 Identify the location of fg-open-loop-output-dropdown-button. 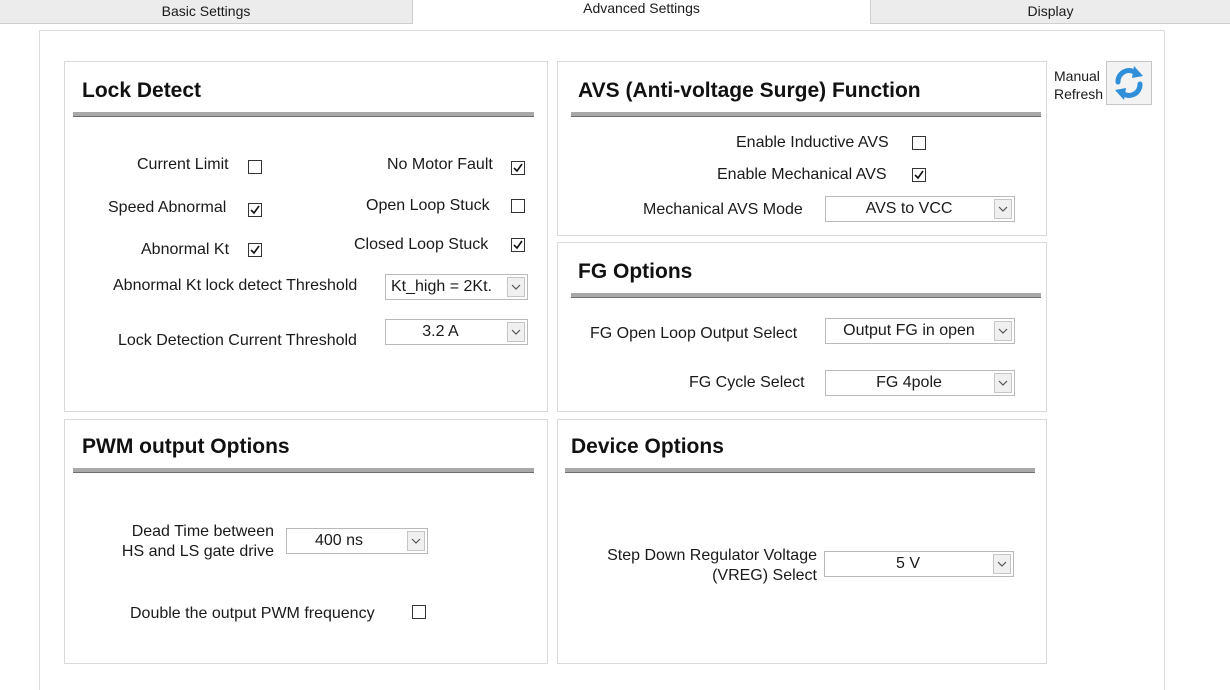
(1003, 331).